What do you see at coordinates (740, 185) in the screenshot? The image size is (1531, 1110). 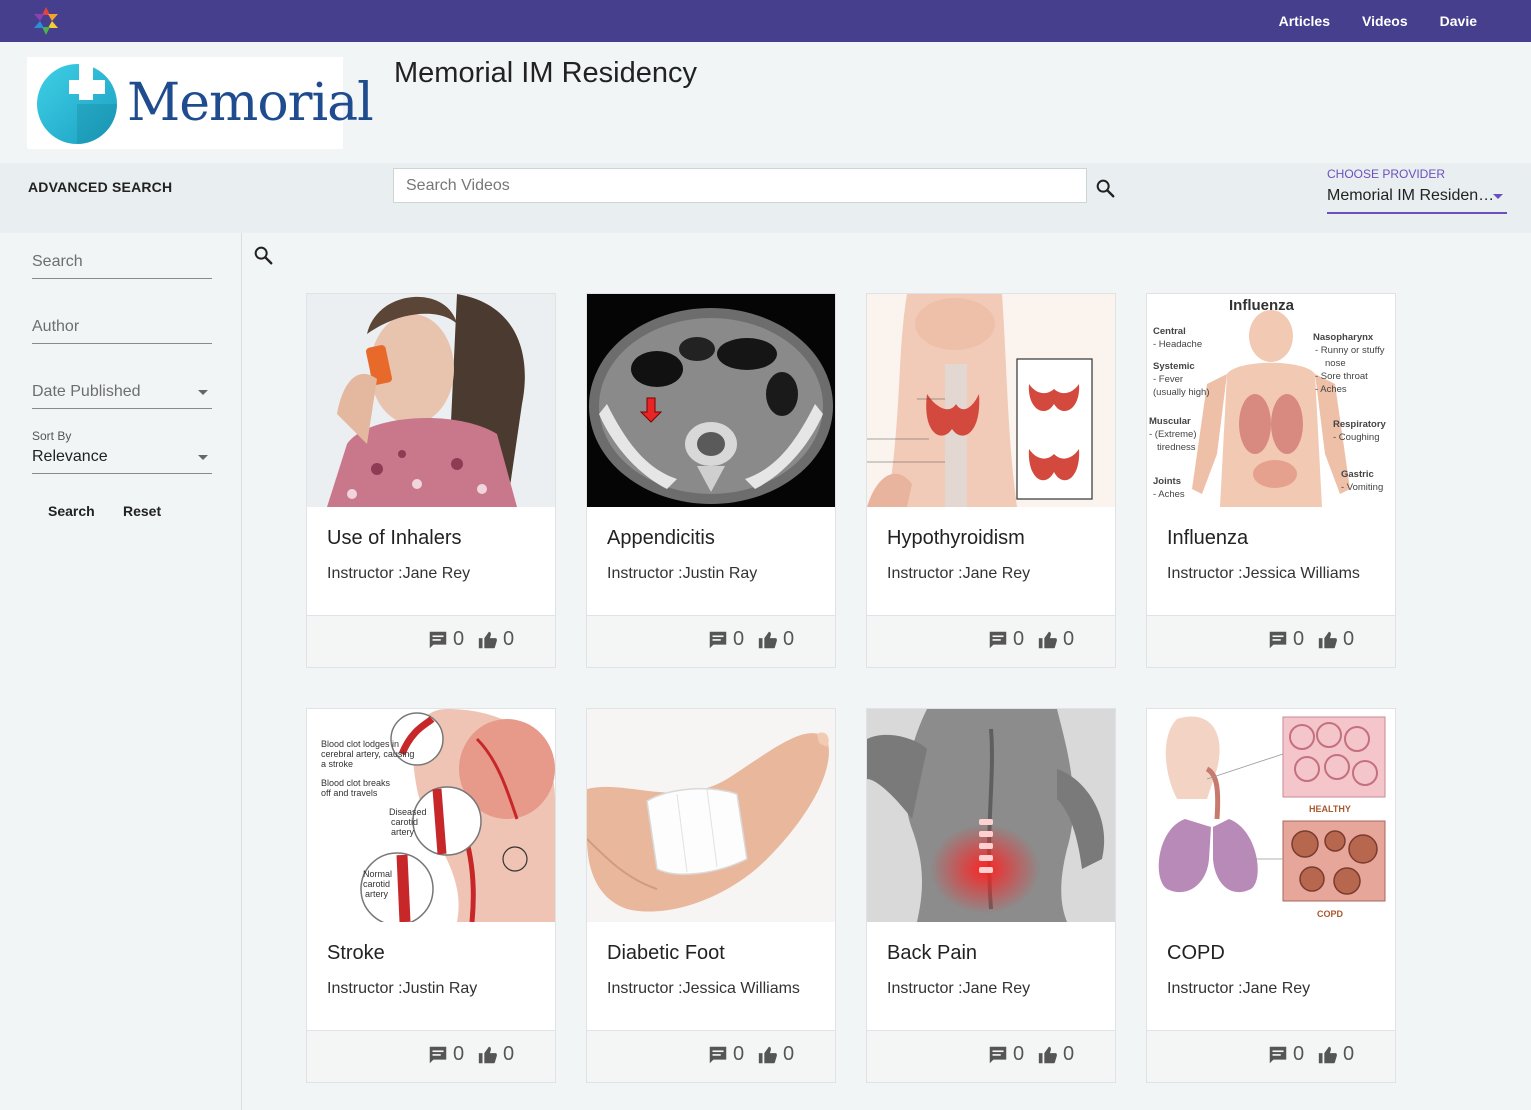 I see `video-search-input` at bounding box center [740, 185].